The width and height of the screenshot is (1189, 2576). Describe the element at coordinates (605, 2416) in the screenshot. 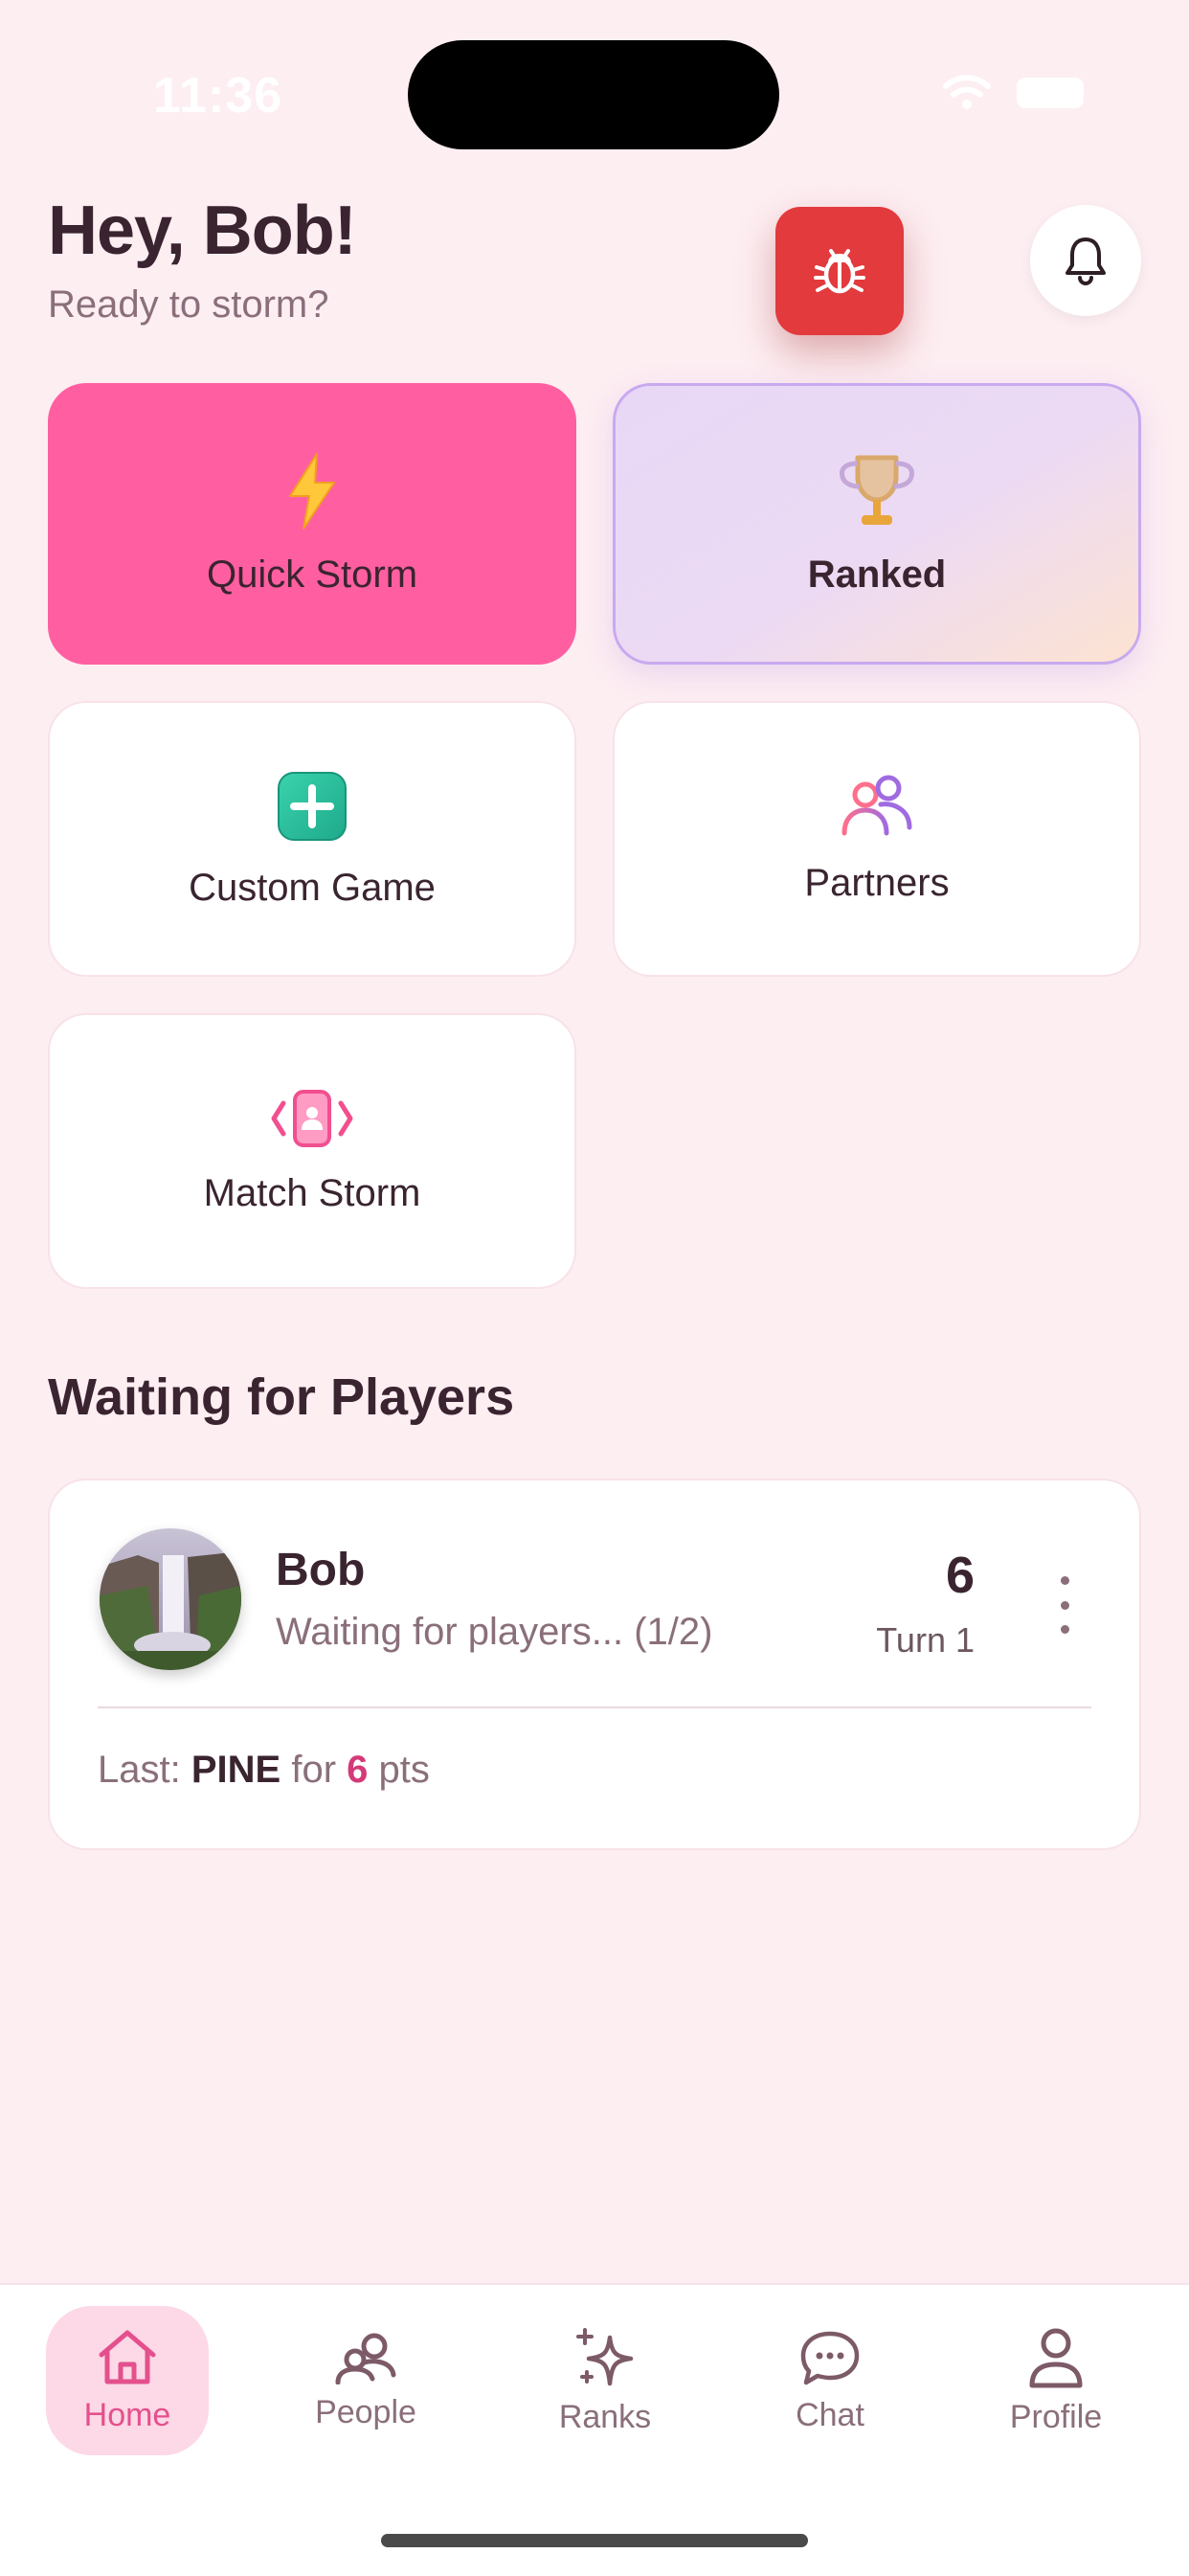

I see `nav-ranks-label: Ranks` at that location.